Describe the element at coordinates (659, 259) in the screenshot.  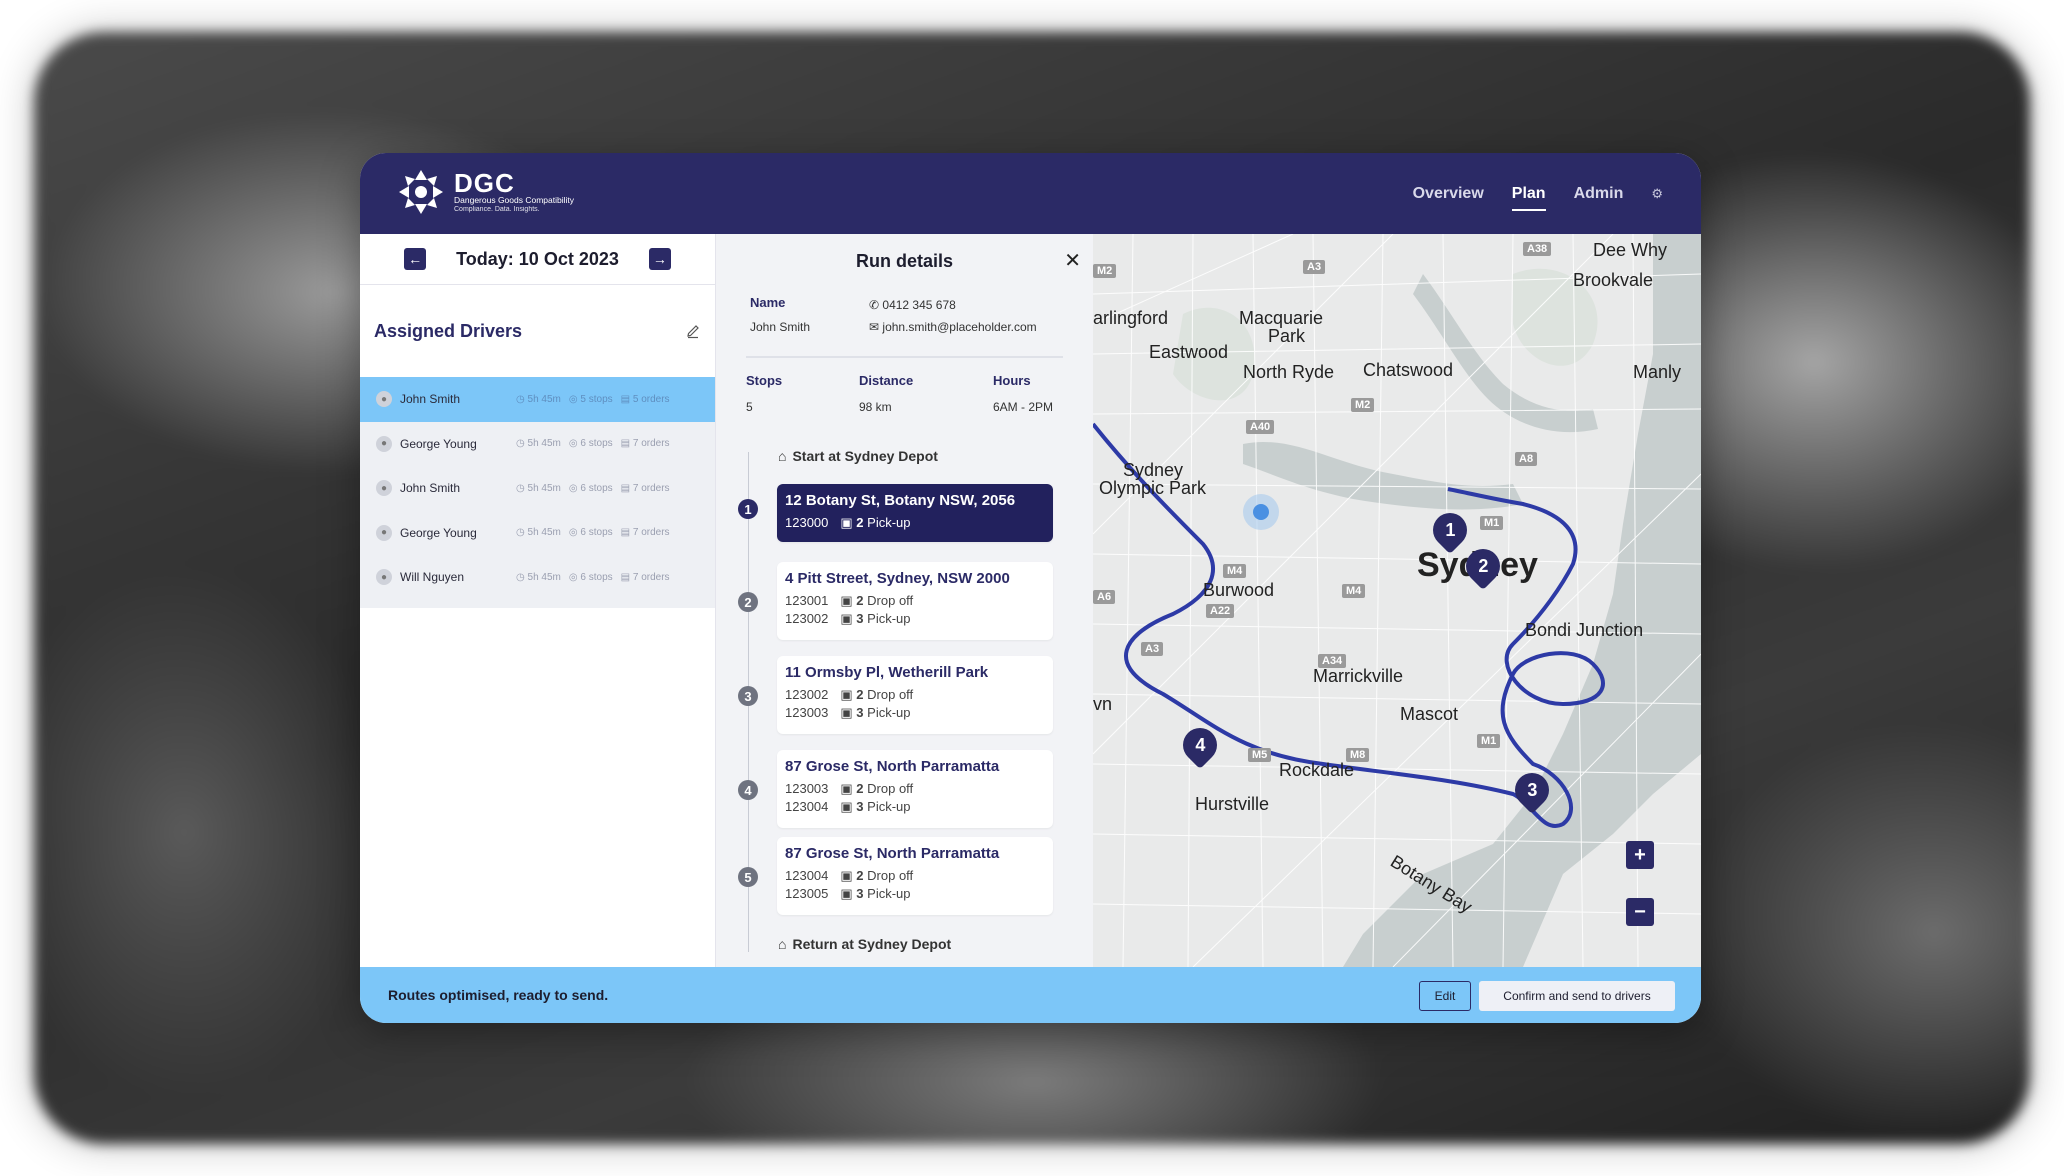
I see `arrow-right-icon: →` at that location.